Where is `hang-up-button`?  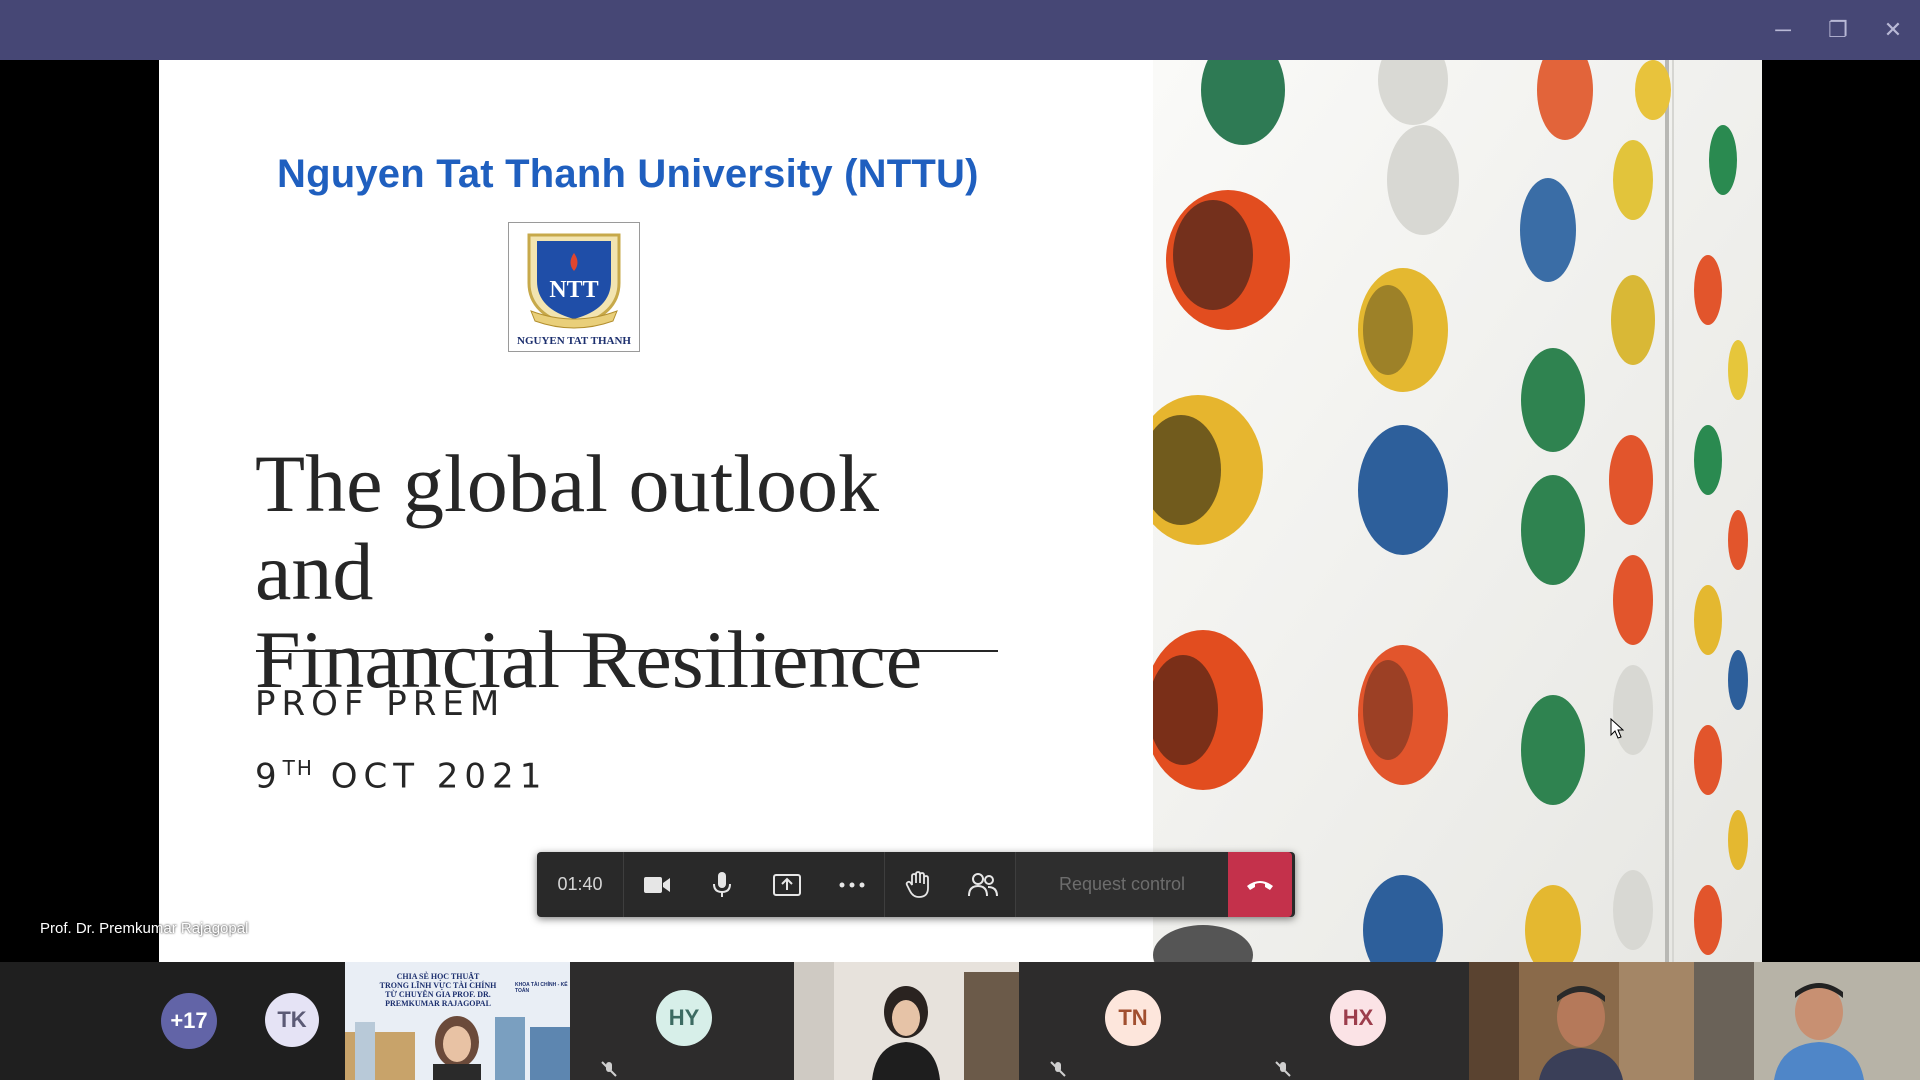
hang-up-button is located at coordinates (1260, 884).